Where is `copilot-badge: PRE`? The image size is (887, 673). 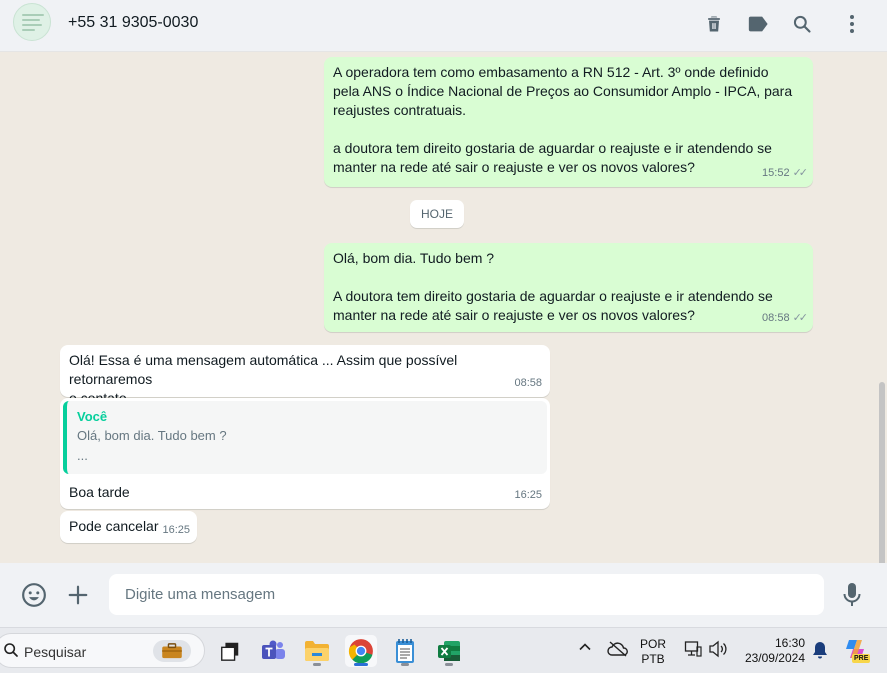
copilot-badge: PRE is located at coordinates (861, 658).